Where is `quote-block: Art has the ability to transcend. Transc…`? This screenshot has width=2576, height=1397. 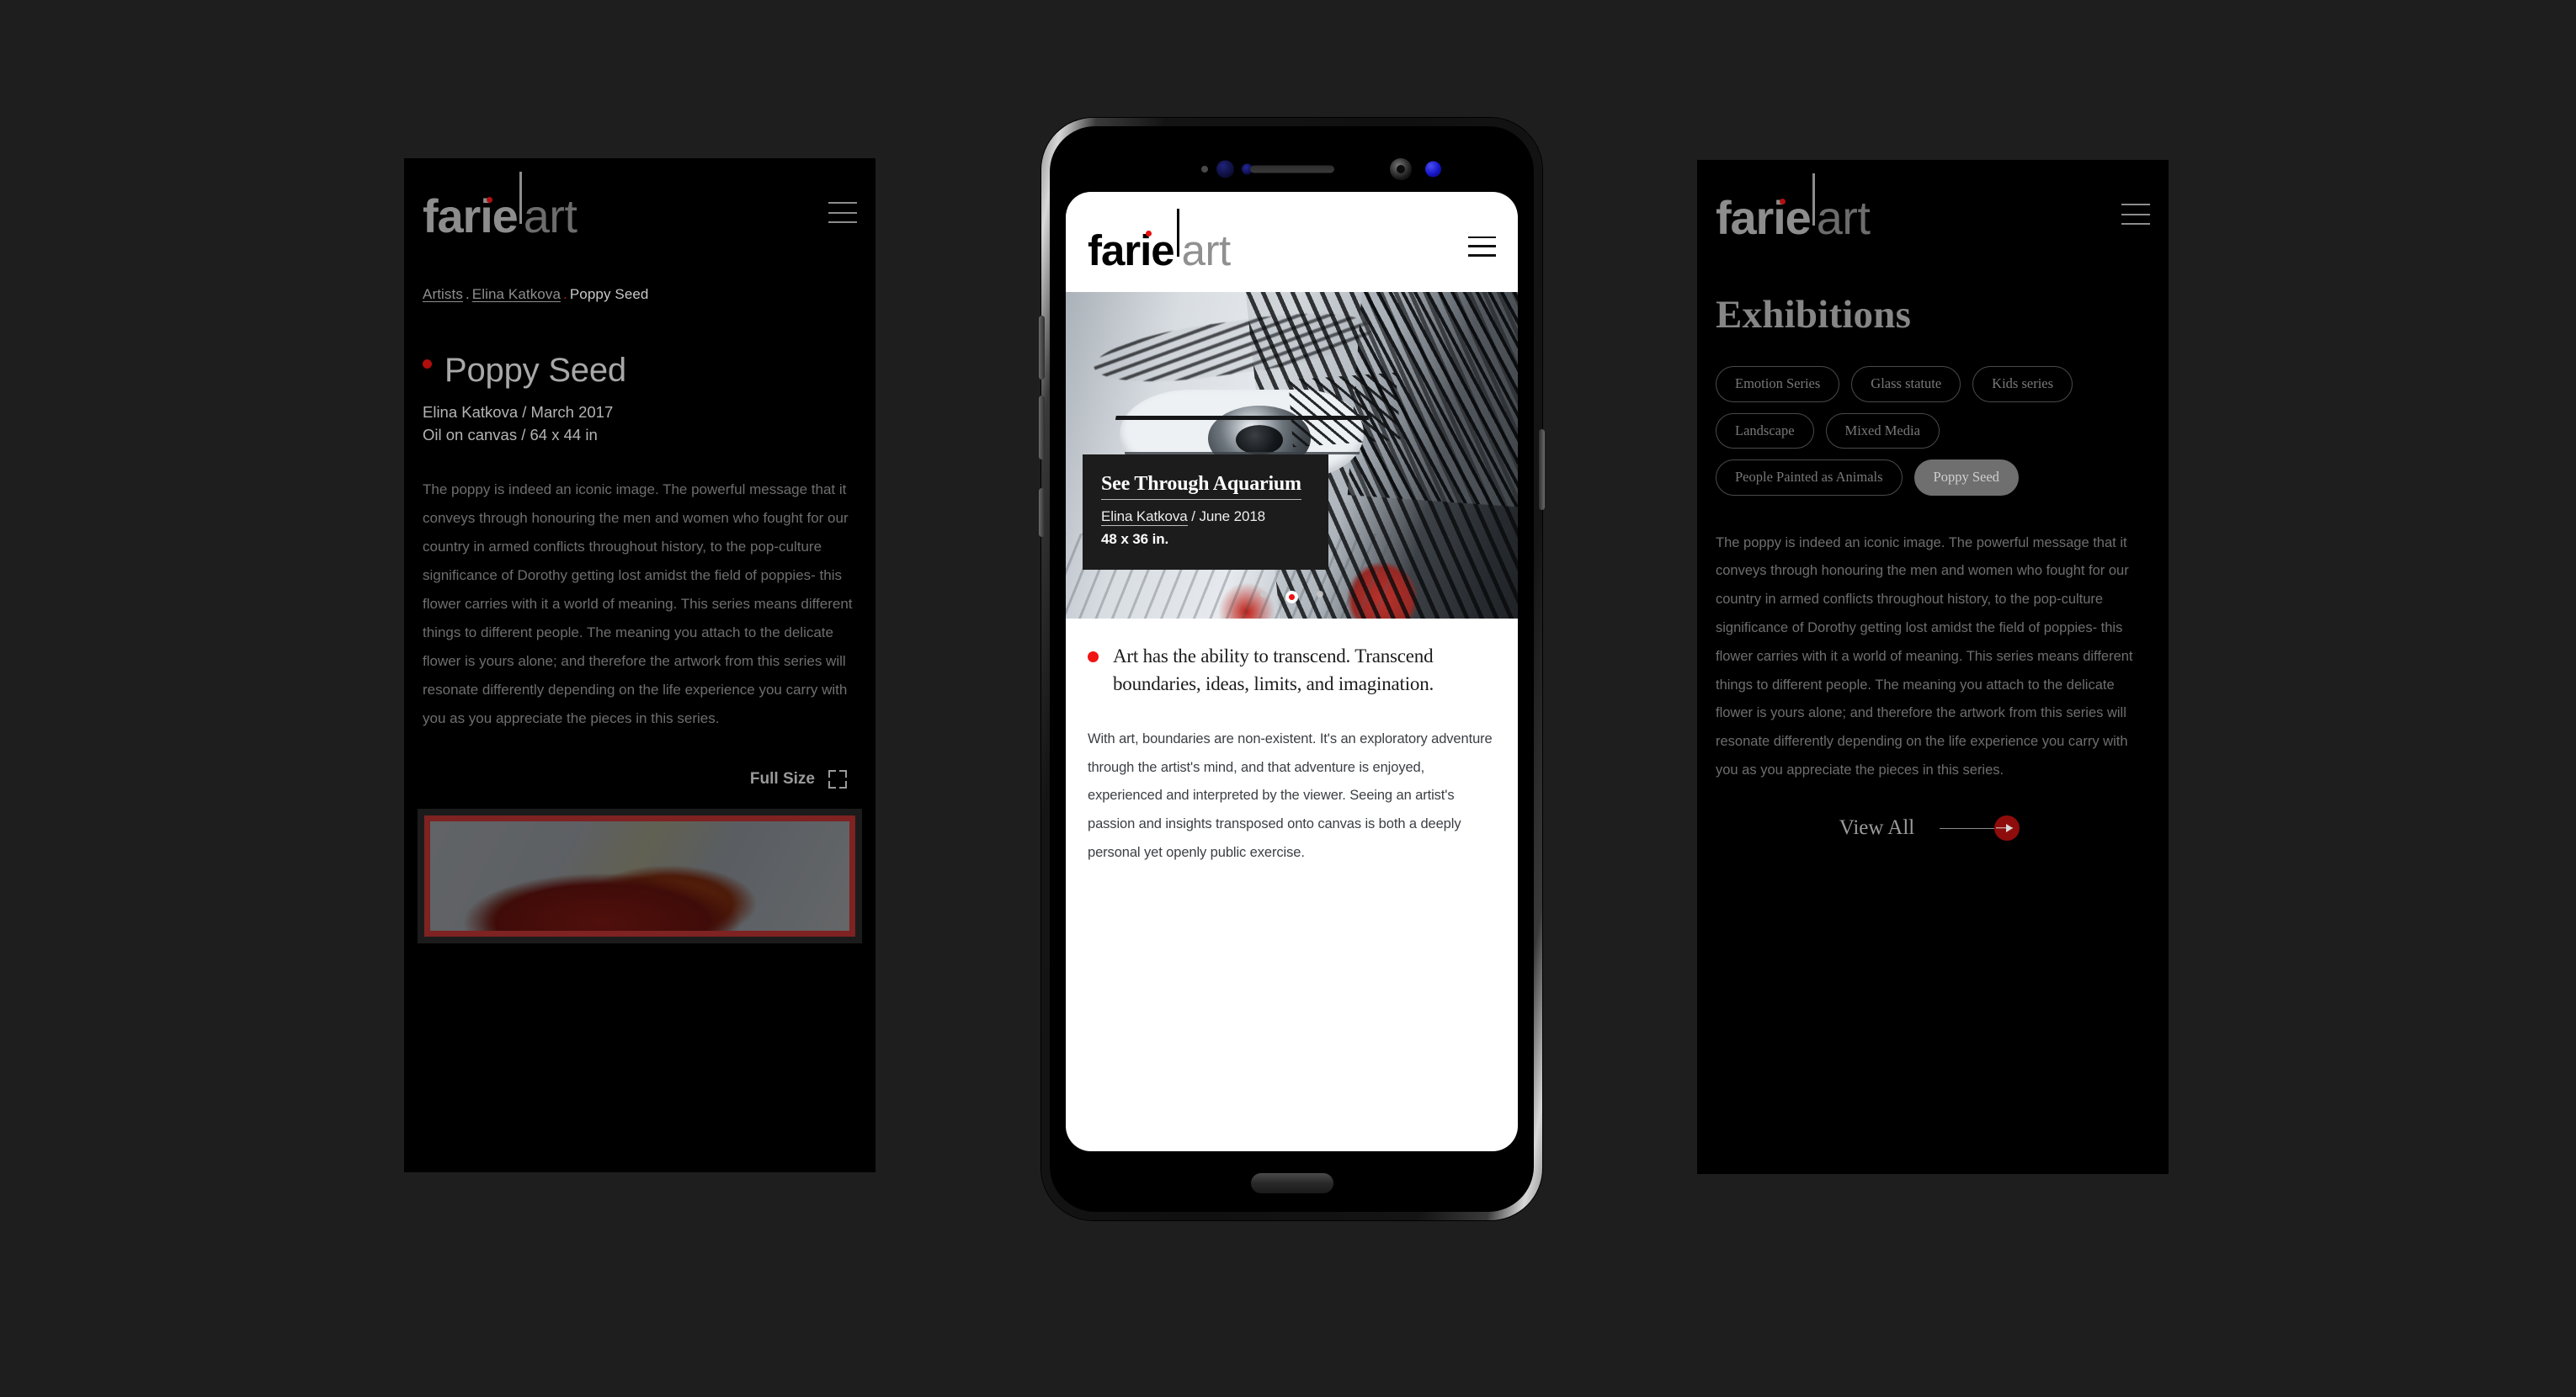 quote-block: Art has the ability to transcend. Transc… is located at coordinates (1292, 670).